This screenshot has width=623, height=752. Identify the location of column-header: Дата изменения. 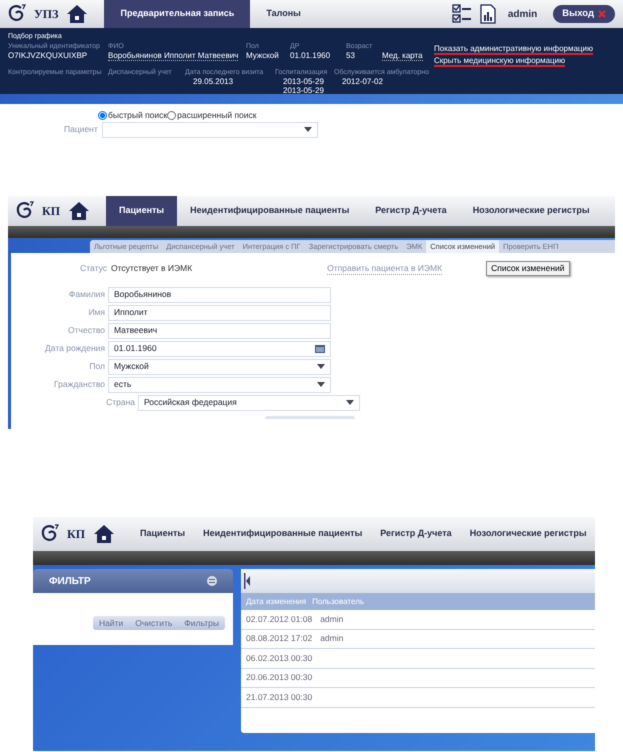
(276, 602).